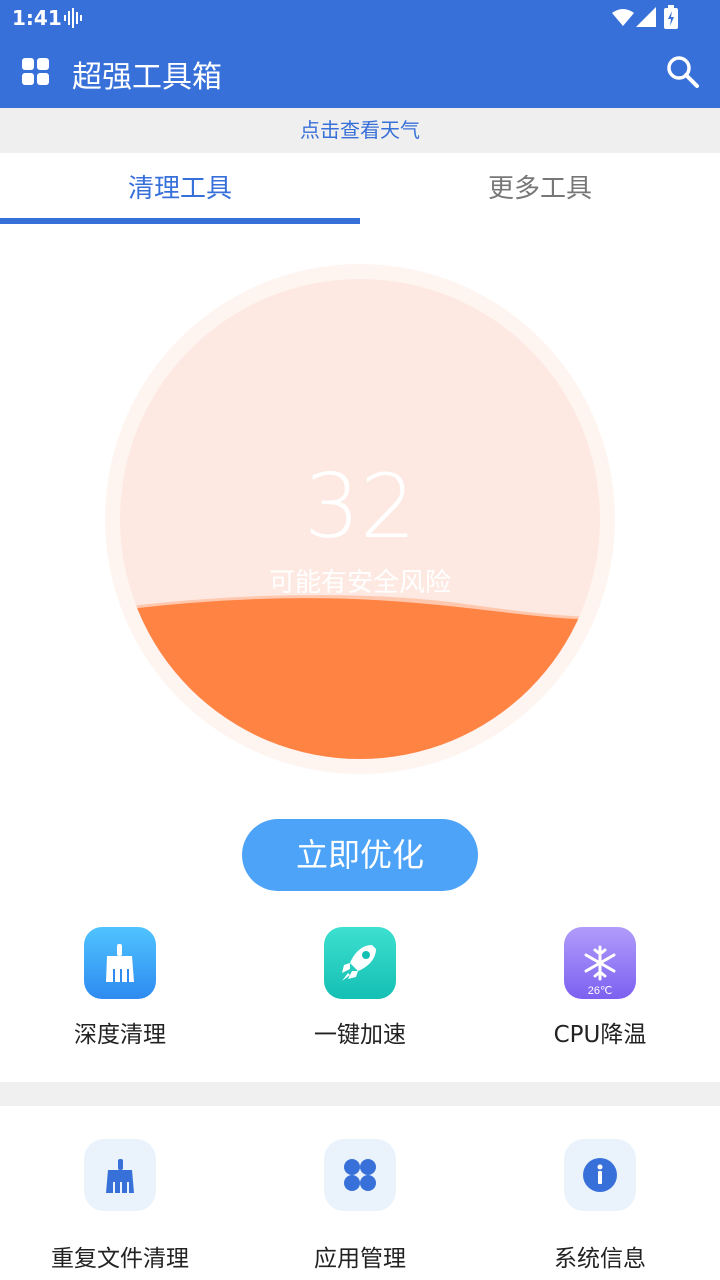  What do you see at coordinates (600, 1175) in the screenshot?
I see `info-icon` at bounding box center [600, 1175].